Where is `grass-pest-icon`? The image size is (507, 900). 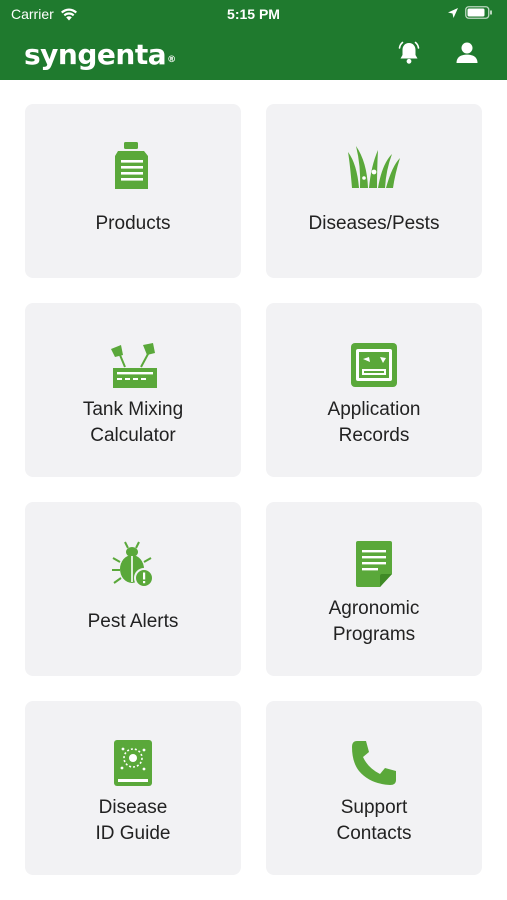 grass-pest-icon is located at coordinates (374, 167).